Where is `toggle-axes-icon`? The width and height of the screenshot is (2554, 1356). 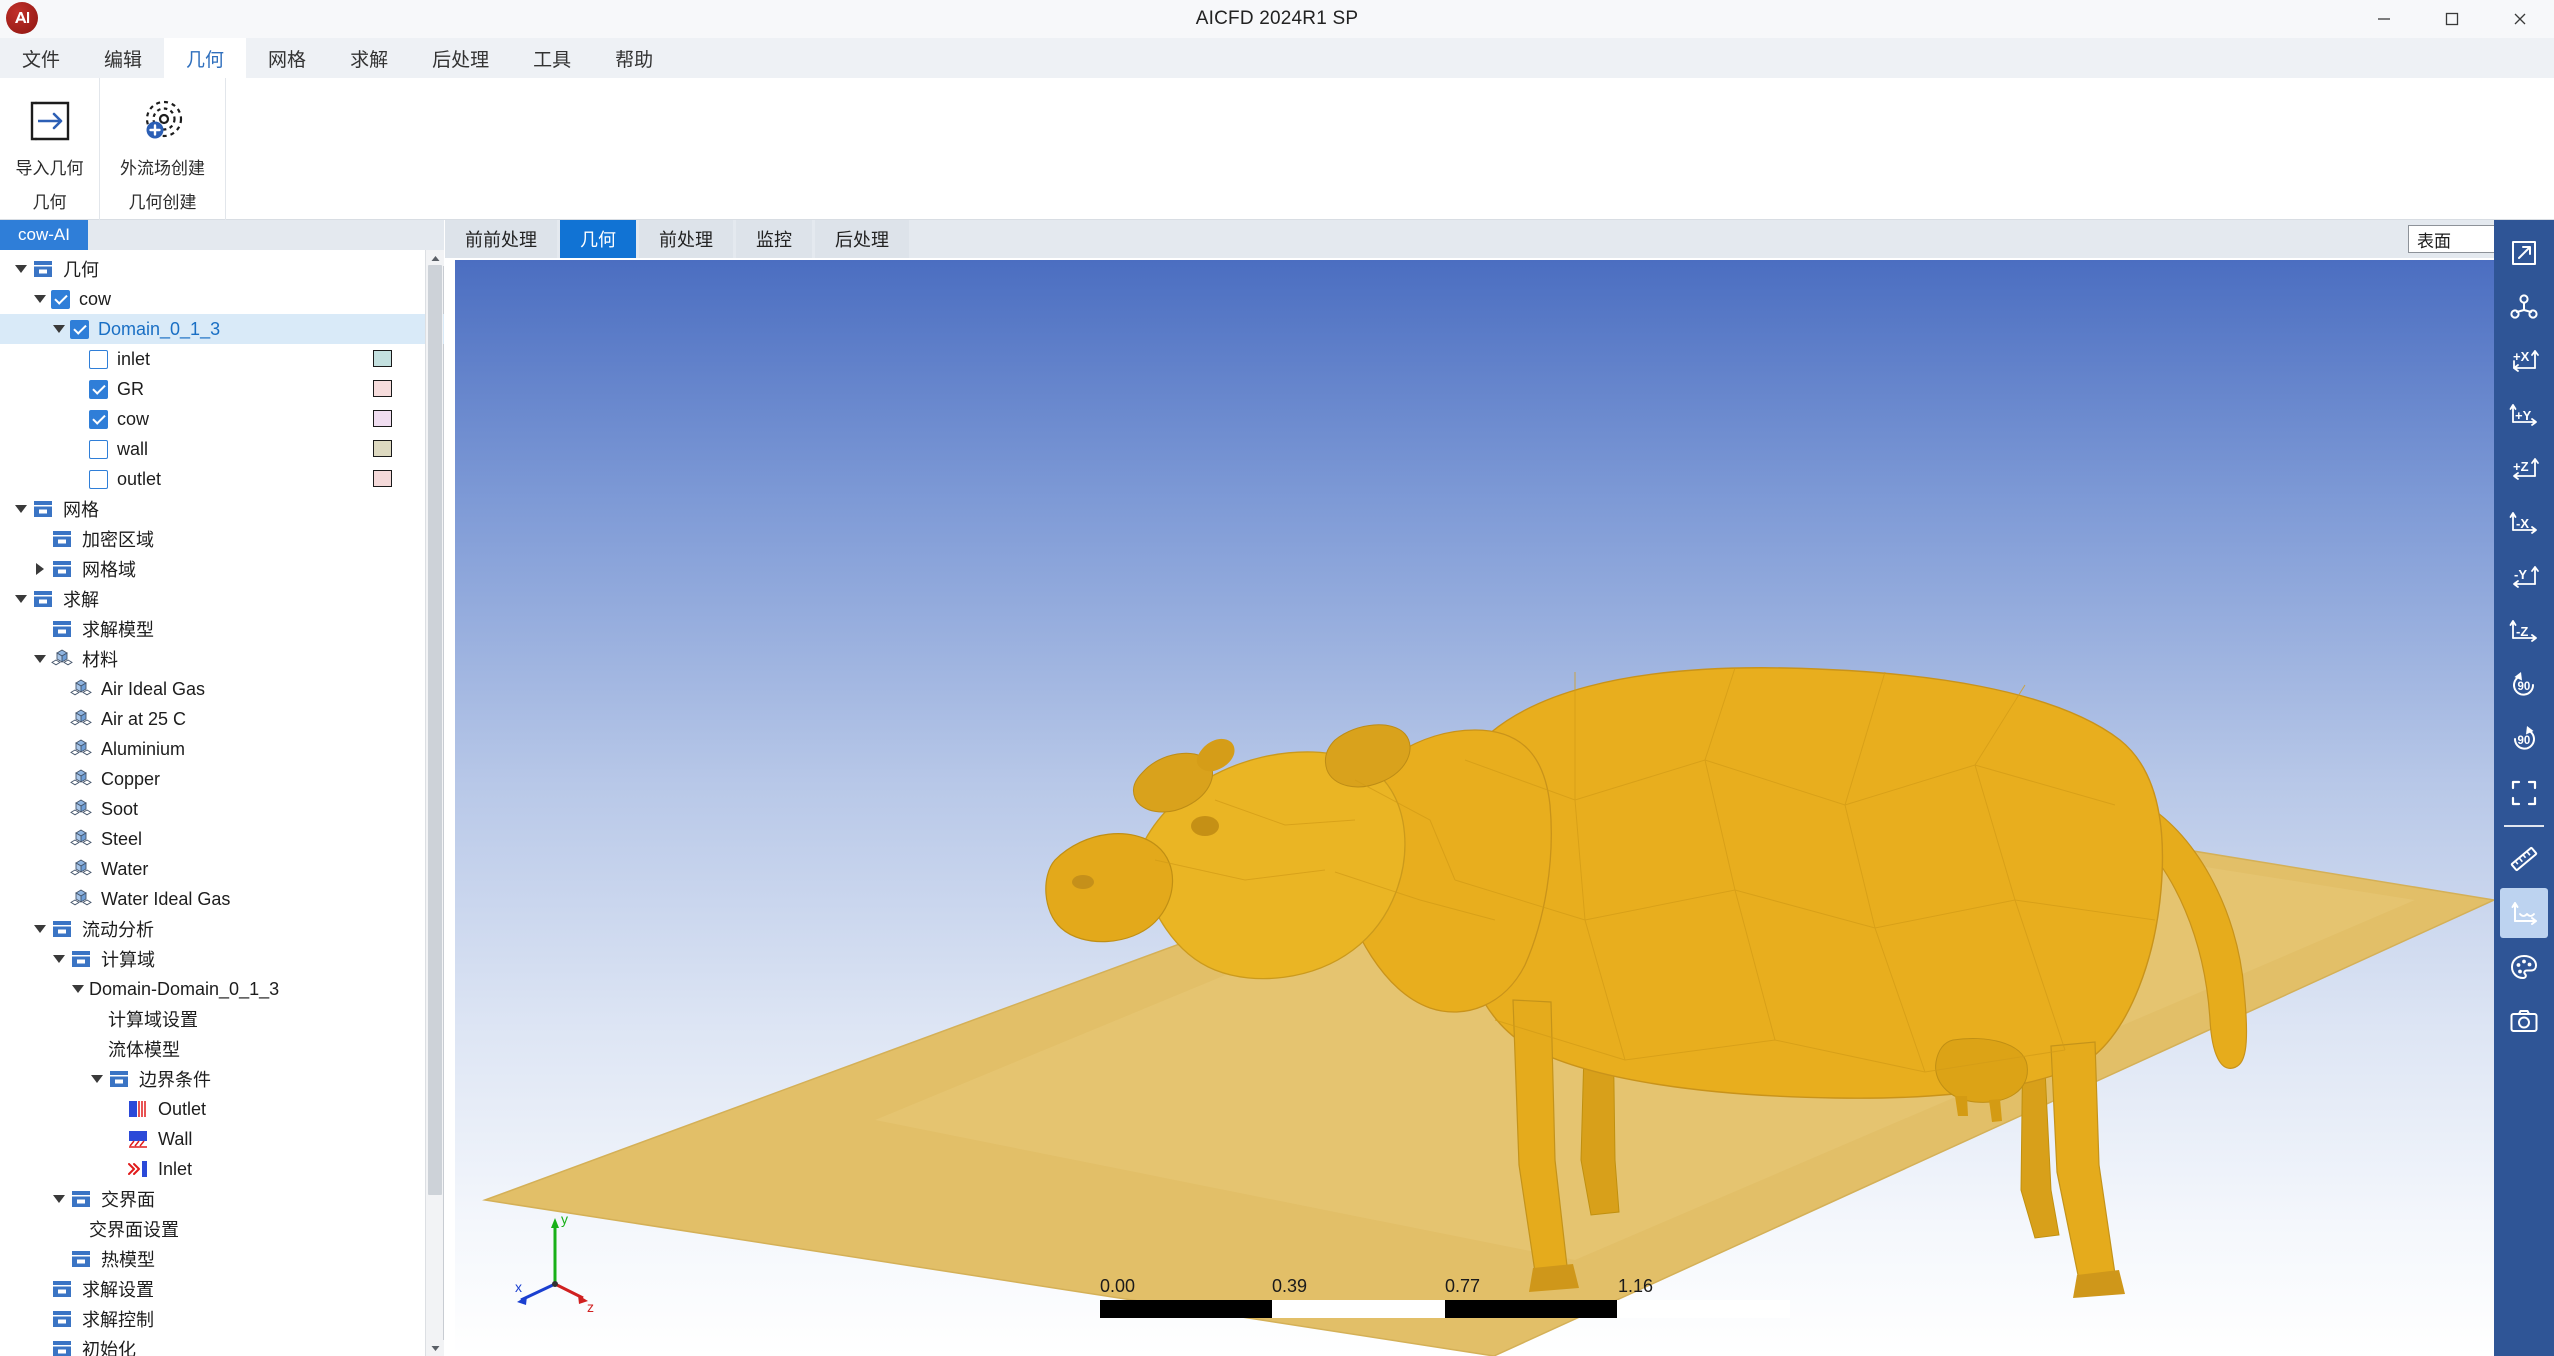
toggle-axes-icon is located at coordinates (2524, 913).